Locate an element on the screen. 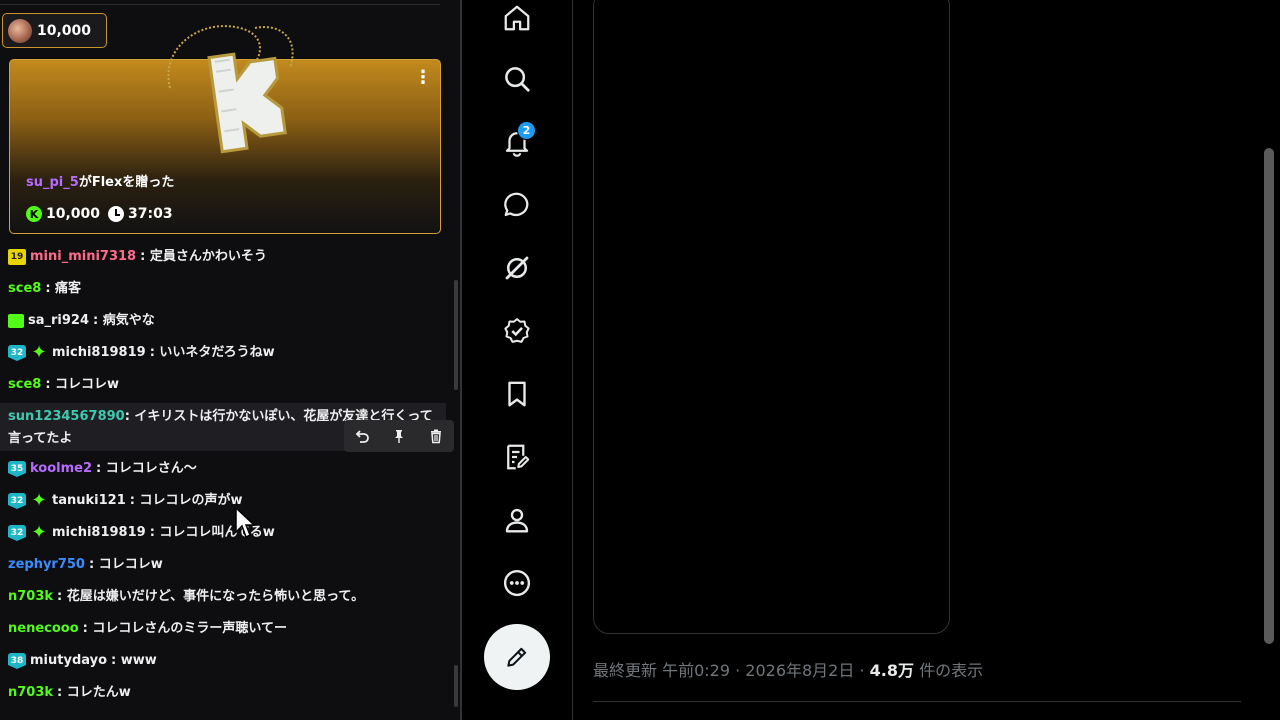  chat-text: : コレコレさんのミラー声聴いてー is located at coordinates (184, 628).